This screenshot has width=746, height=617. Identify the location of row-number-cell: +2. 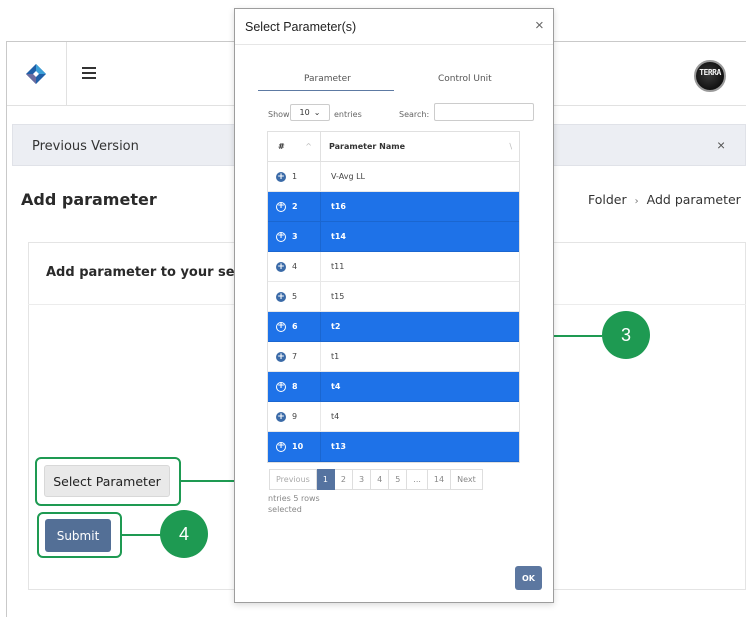
(294, 206).